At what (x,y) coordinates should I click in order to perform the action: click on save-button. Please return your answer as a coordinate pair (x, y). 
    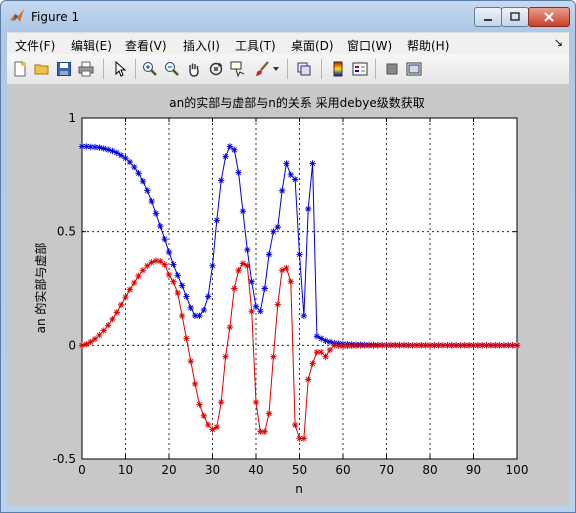
    Looking at the image, I should click on (64, 69).